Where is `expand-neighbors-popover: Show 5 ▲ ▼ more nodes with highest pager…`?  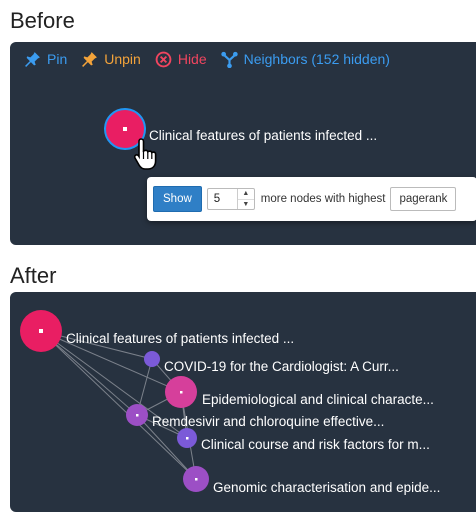 expand-neighbors-popover: Show 5 ▲ ▼ more nodes with highest pager… is located at coordinates (311, 199).